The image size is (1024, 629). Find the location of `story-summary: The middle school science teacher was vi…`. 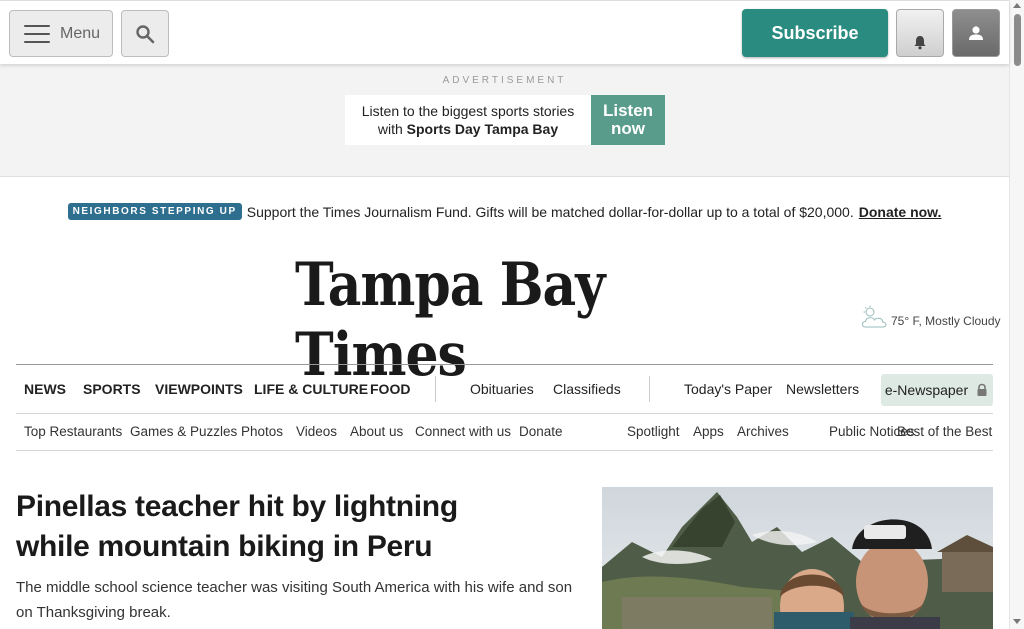

story-summary: The middle school science teacher was vi… is located at coordinates (294, 600).